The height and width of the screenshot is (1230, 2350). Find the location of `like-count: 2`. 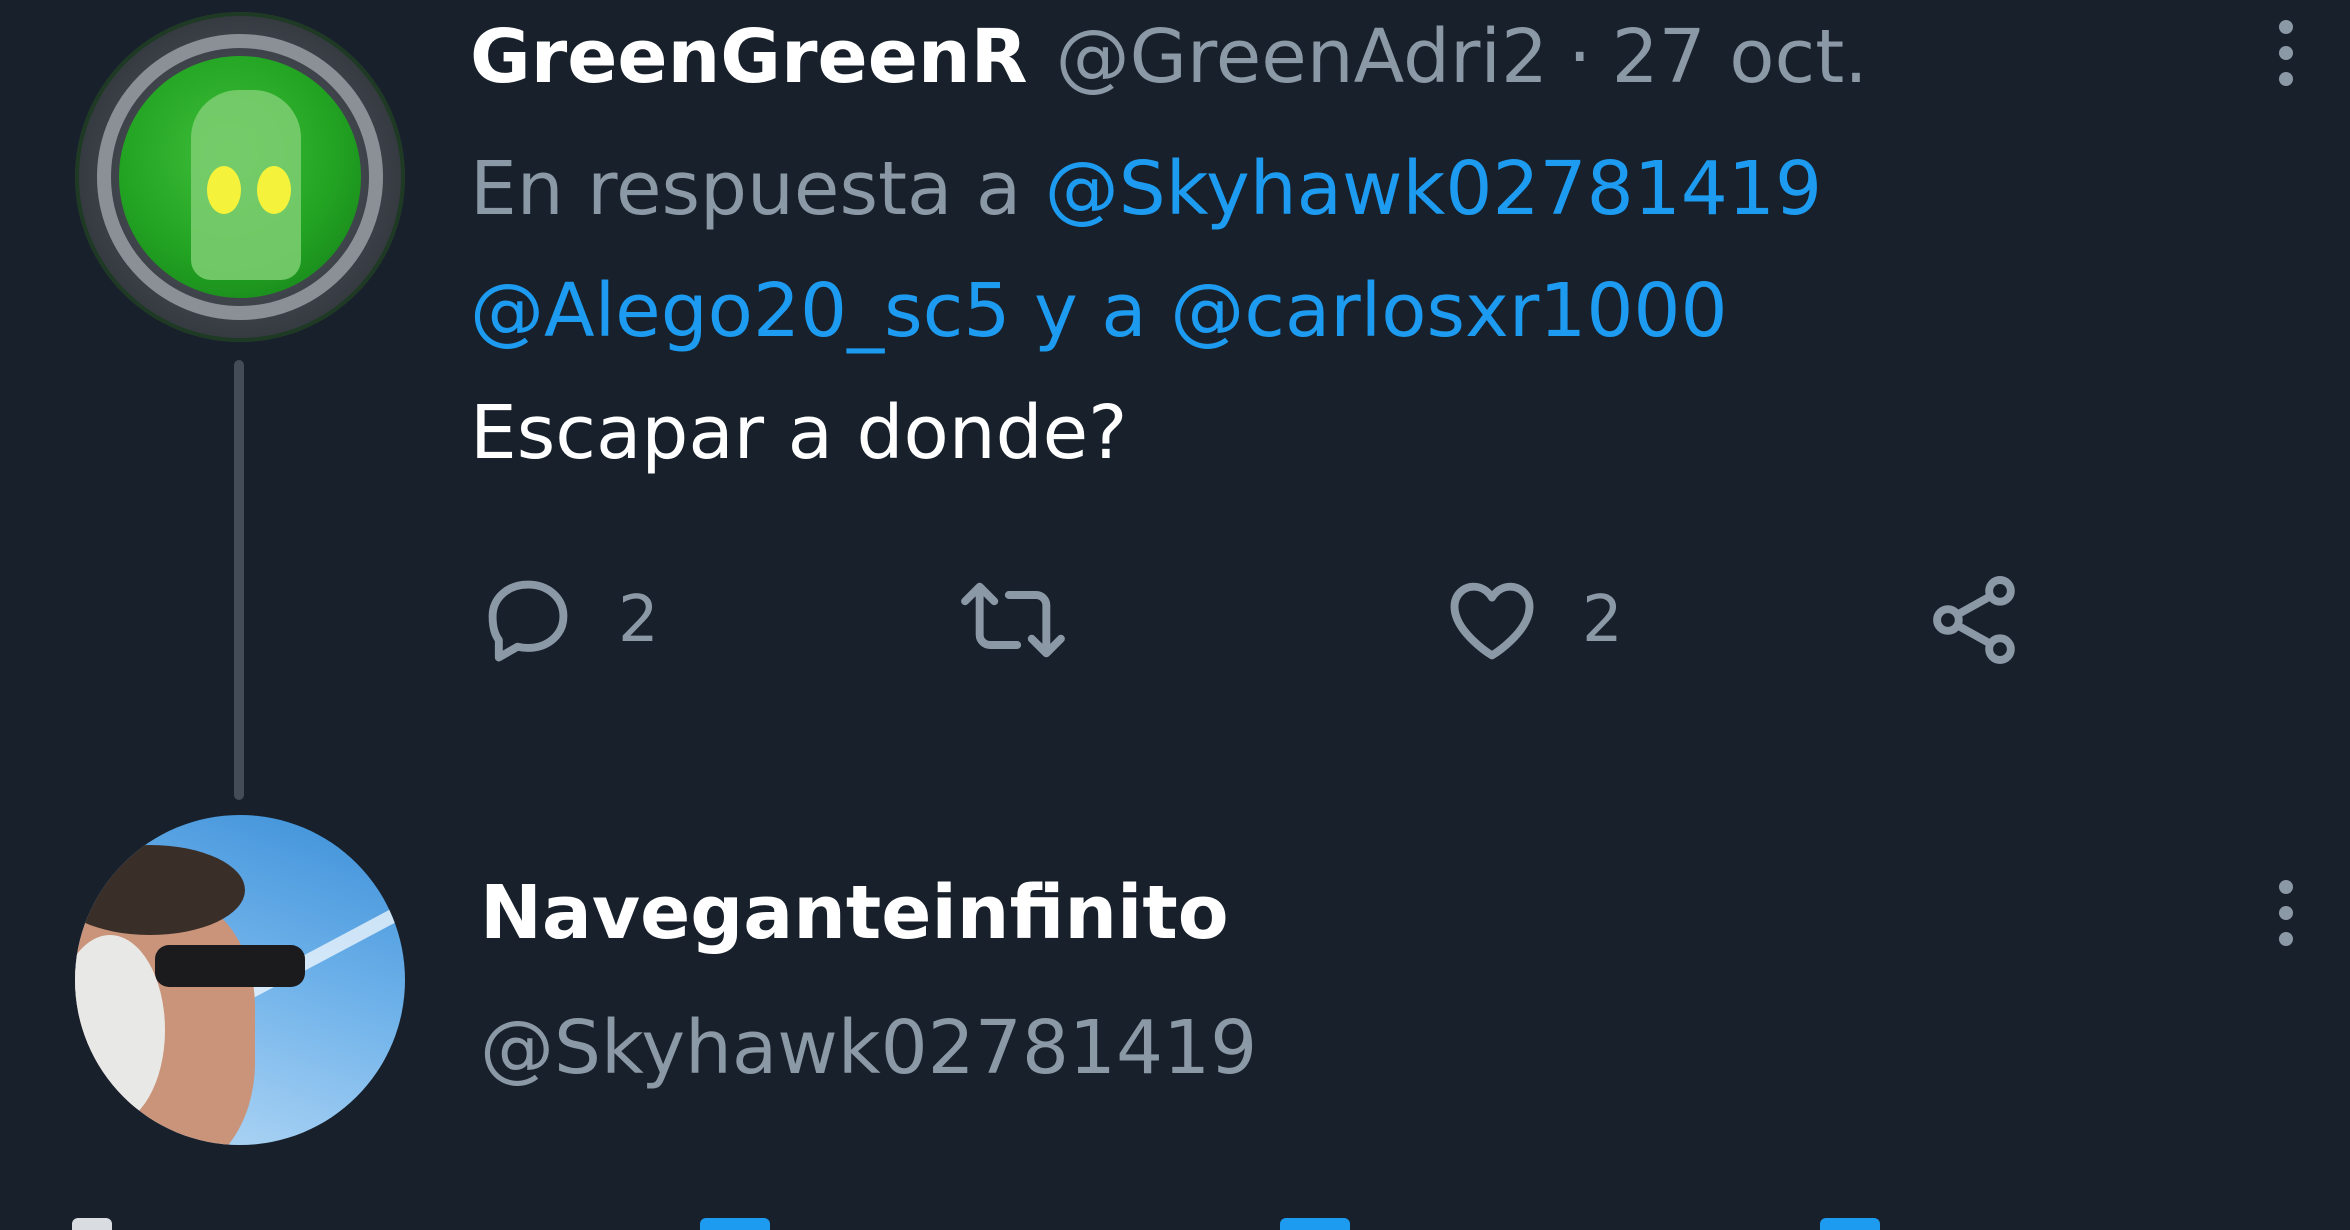

like-count: 2 is located at coordinates (1602, 620).